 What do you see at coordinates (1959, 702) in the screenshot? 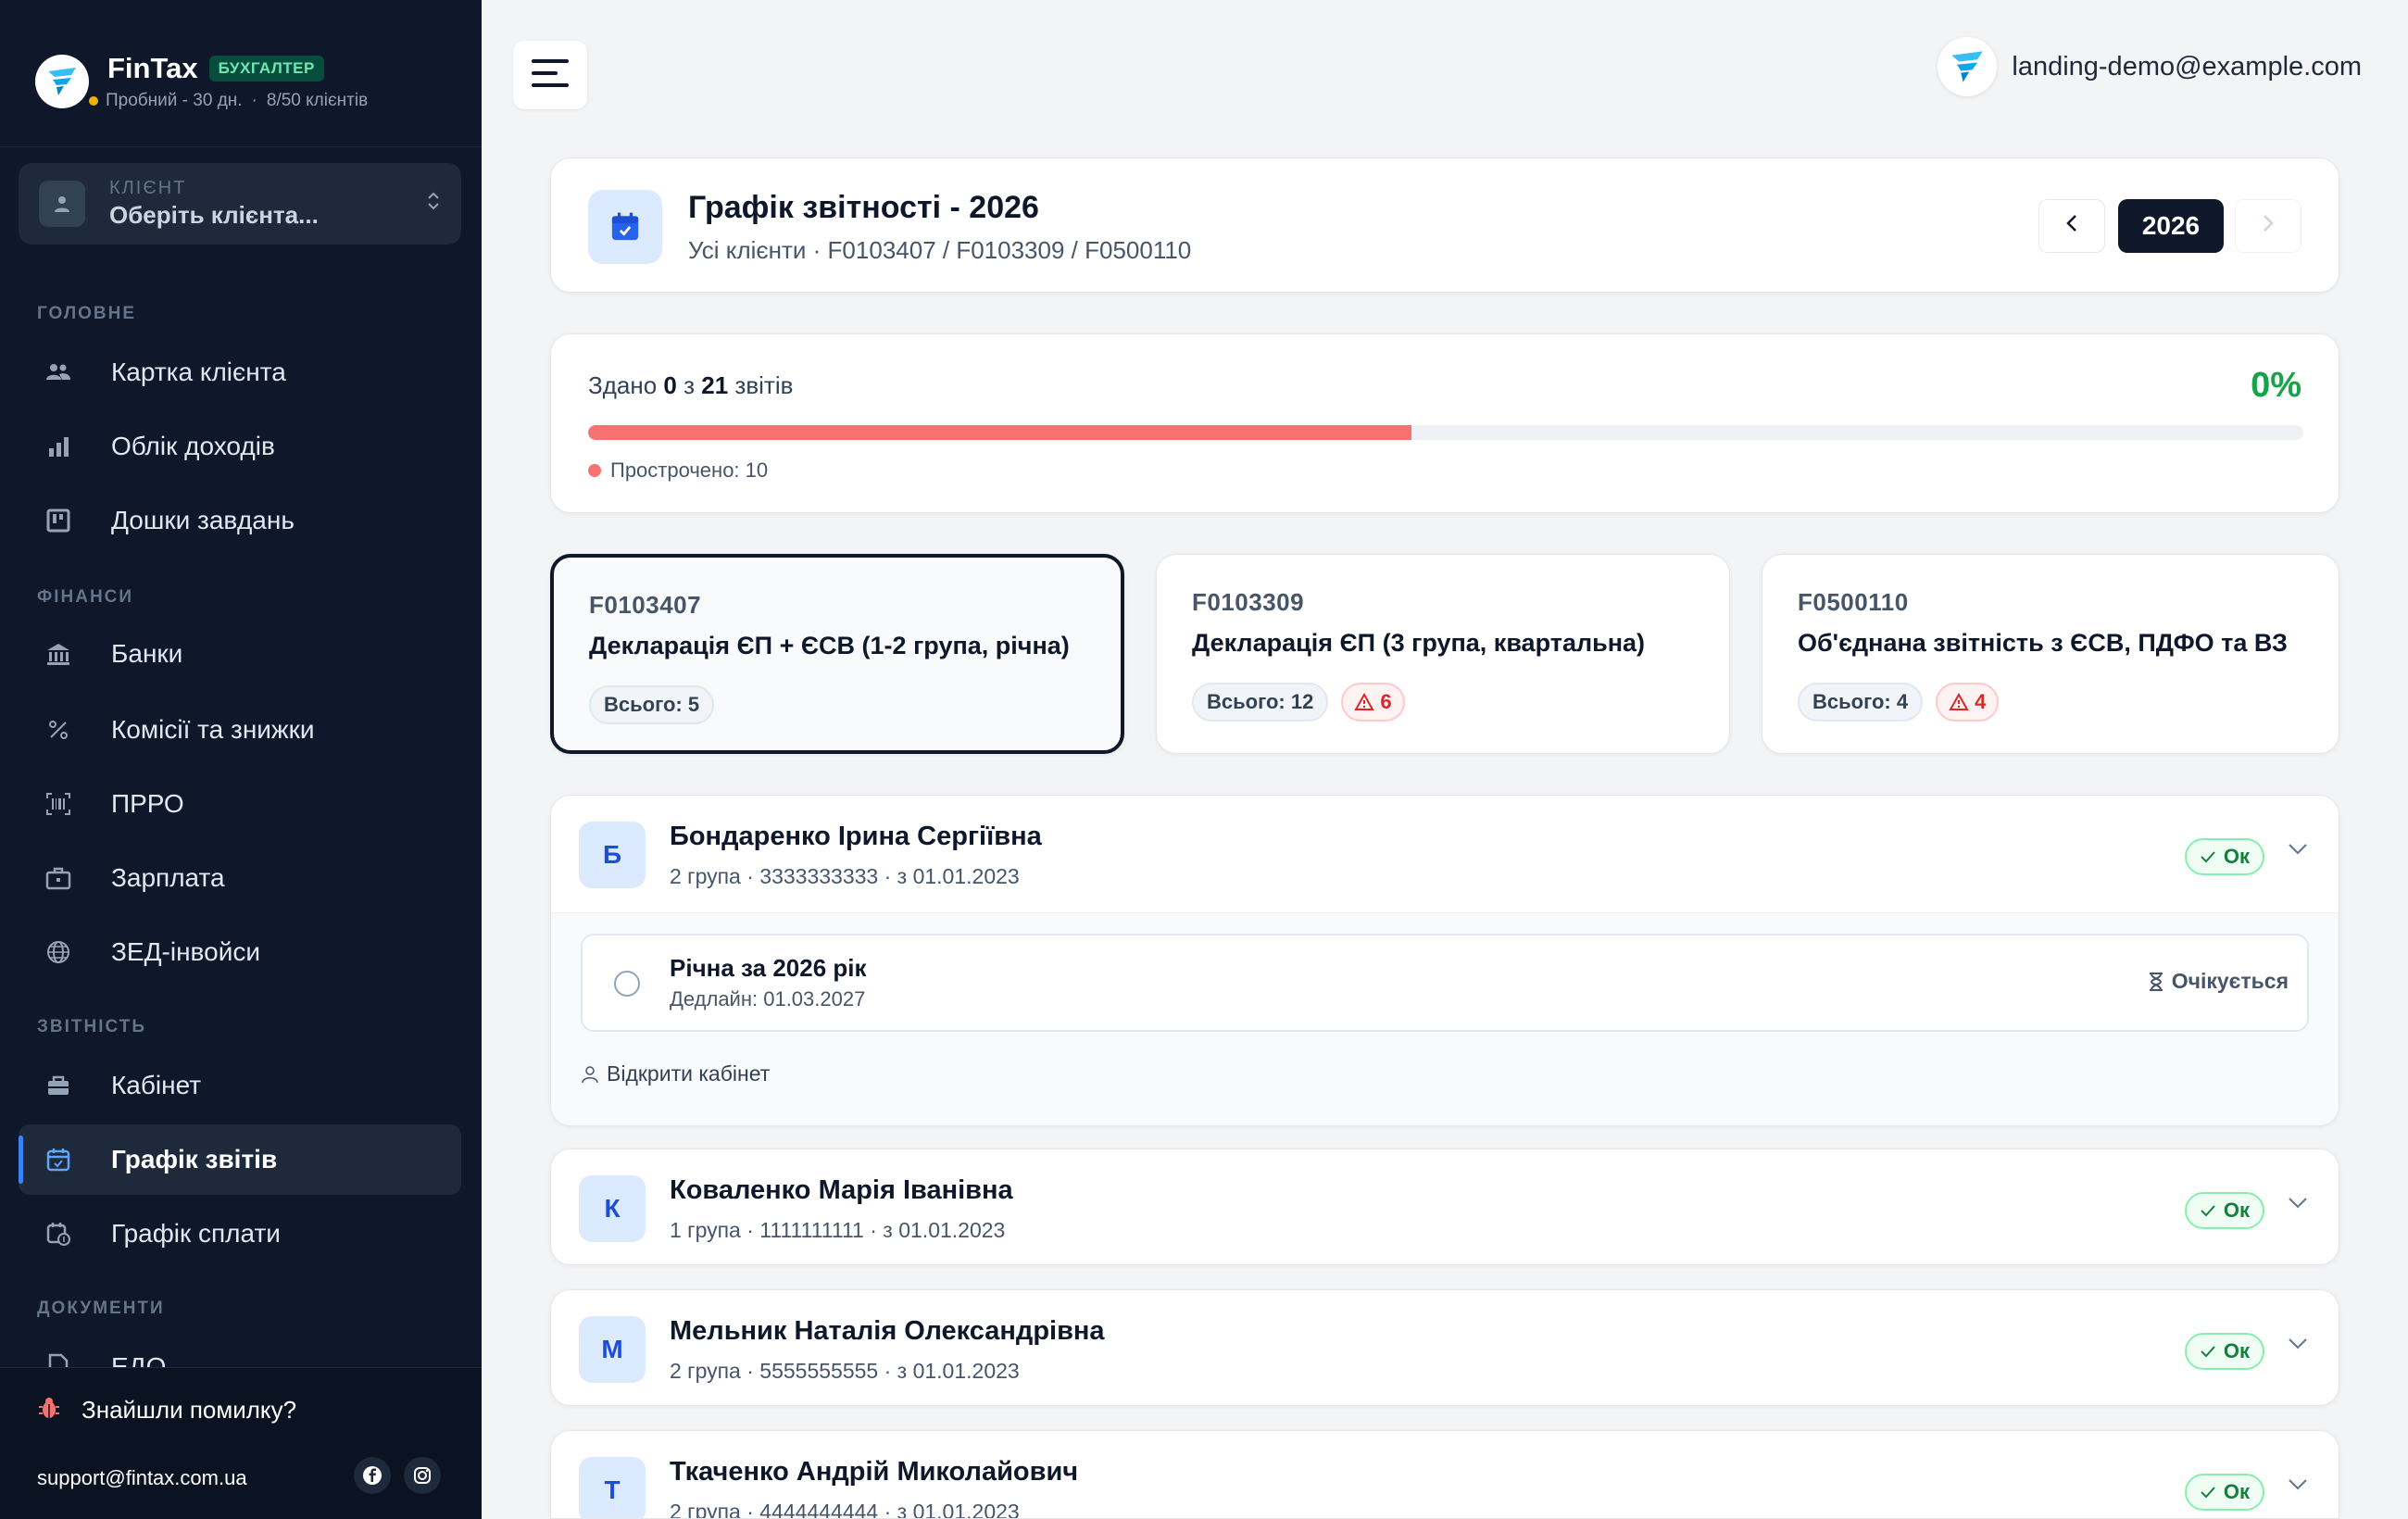
I see `warning-icon` at bounding box center [1959, 702].